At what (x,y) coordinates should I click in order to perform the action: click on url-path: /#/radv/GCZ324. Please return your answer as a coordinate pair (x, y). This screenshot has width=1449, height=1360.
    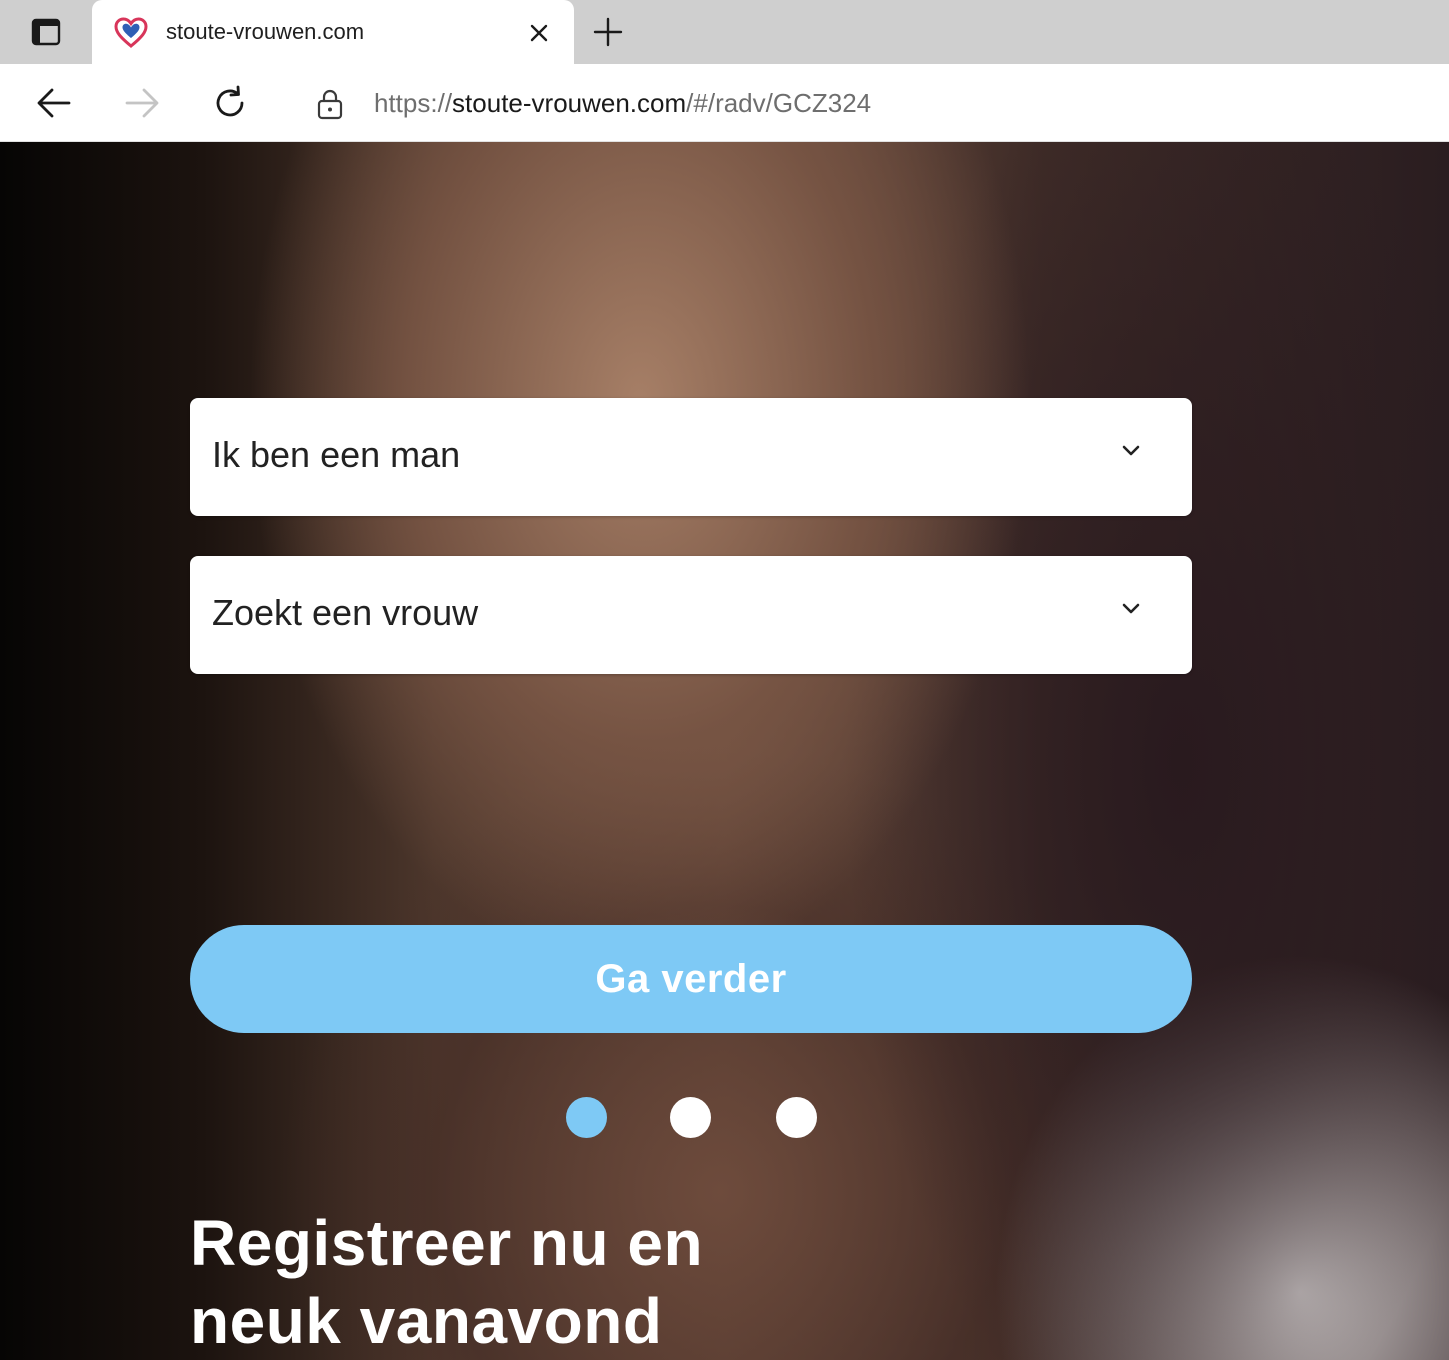
    Looking at the image, I should click on (779, 103).